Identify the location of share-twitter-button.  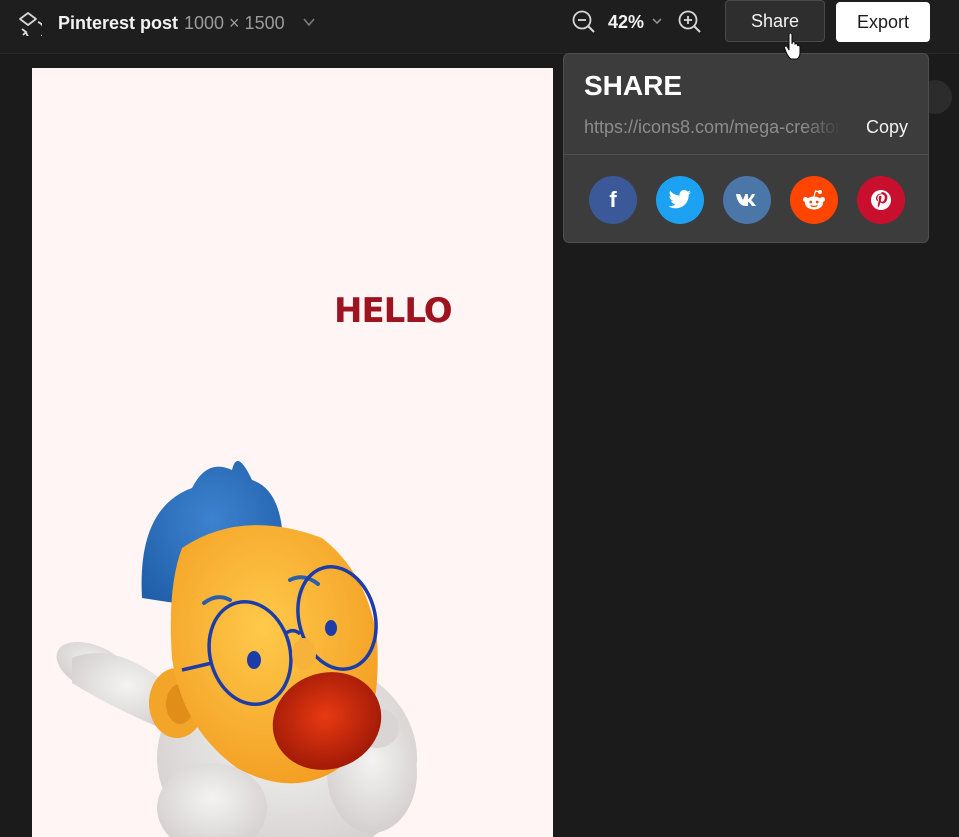
(680, 200).